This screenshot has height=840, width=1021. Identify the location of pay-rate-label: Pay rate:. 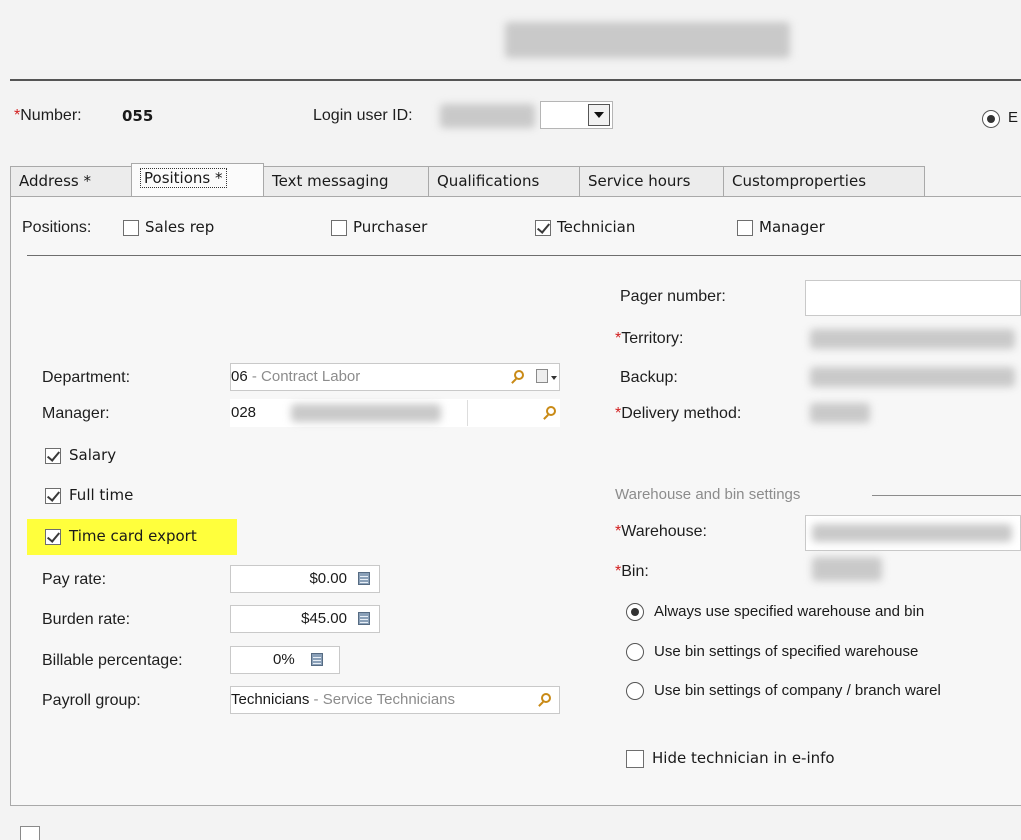
(74, 579).